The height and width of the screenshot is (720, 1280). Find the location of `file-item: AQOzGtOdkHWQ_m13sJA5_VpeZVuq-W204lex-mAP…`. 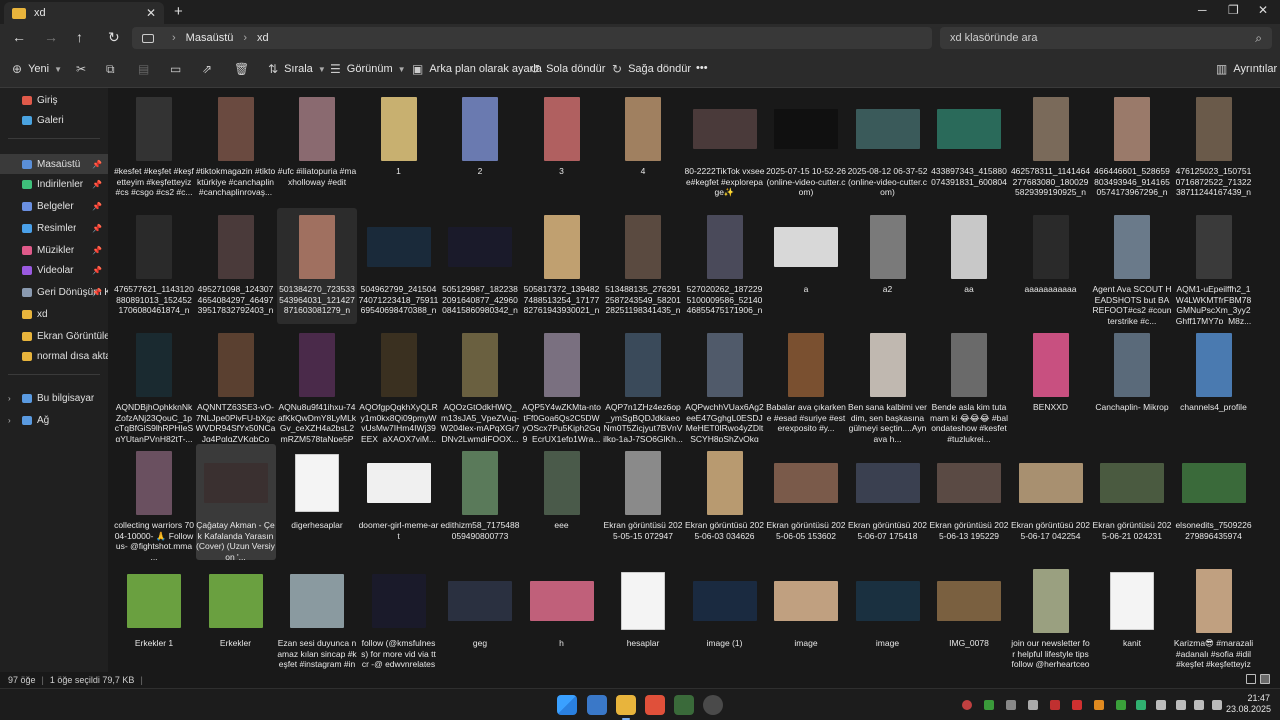

file-item: AQOzGtOdkHWQ_m13sJA5_VpeZVuq-W204lex-mAP… is located at coordinates (480, 384).